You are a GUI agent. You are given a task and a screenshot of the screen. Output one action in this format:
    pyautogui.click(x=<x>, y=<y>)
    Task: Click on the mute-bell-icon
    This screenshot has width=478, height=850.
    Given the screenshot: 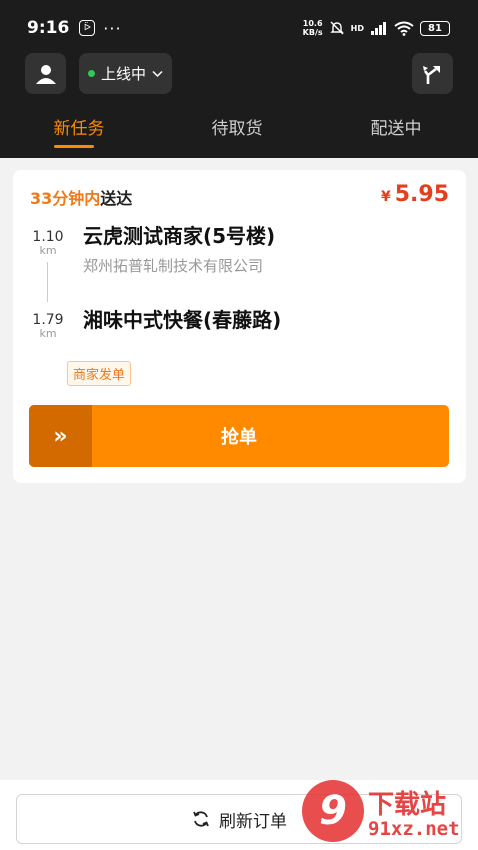 What is the action you would take?
    pyautogui.click(x=336, y=28)
    